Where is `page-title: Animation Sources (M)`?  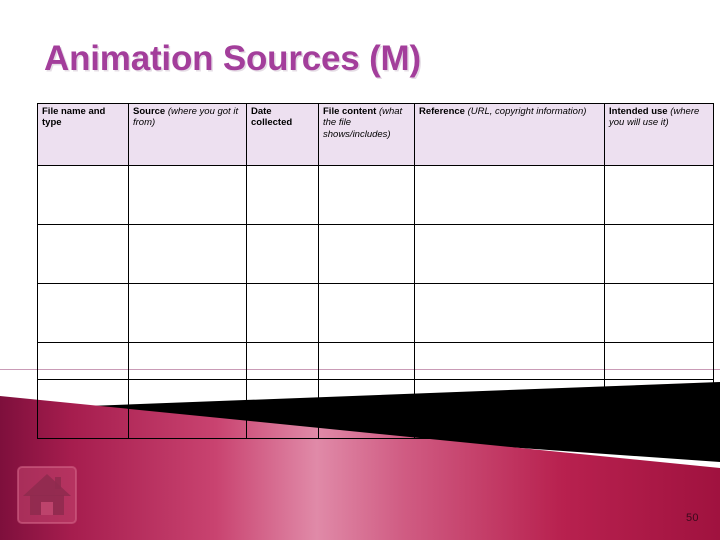 page-title: Animation Sources (M) is located at coordinates (232, 58).